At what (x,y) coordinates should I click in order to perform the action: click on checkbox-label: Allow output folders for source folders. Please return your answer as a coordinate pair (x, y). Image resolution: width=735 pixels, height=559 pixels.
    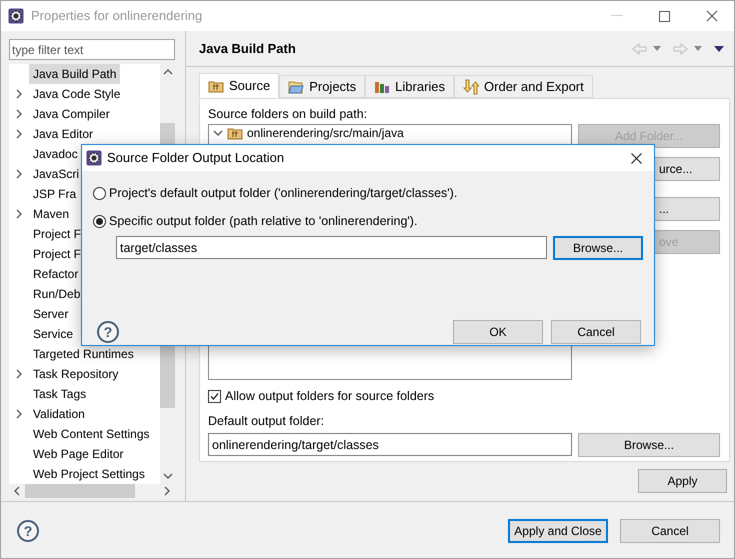
    Looking at the image, I should click on (329, 396).